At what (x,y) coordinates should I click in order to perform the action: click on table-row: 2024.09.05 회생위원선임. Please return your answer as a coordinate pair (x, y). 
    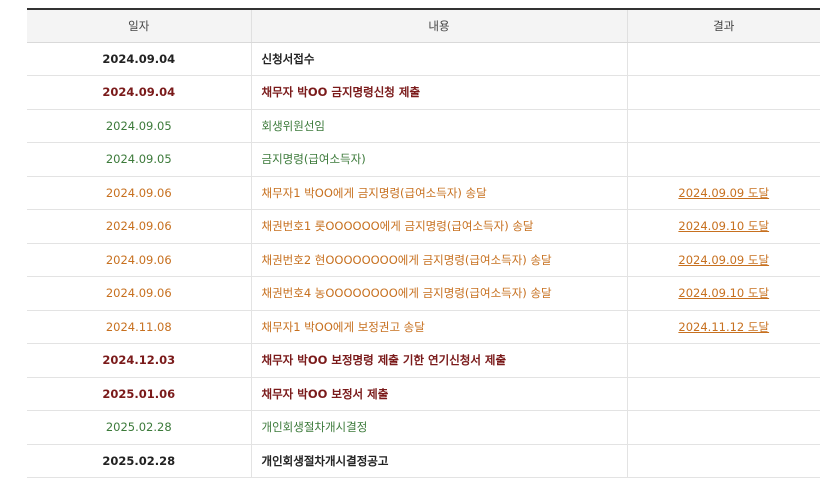
    Looking at the image, I should click on (423, 126).